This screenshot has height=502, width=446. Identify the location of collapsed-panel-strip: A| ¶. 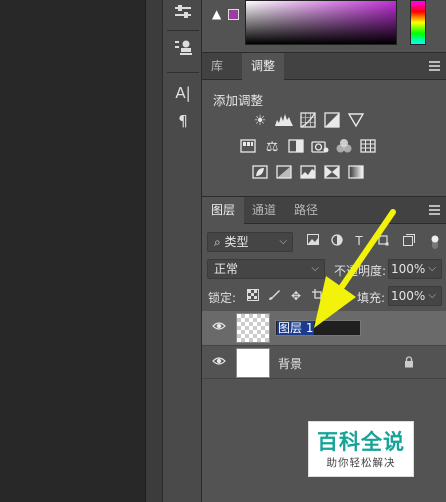
(182, 251).